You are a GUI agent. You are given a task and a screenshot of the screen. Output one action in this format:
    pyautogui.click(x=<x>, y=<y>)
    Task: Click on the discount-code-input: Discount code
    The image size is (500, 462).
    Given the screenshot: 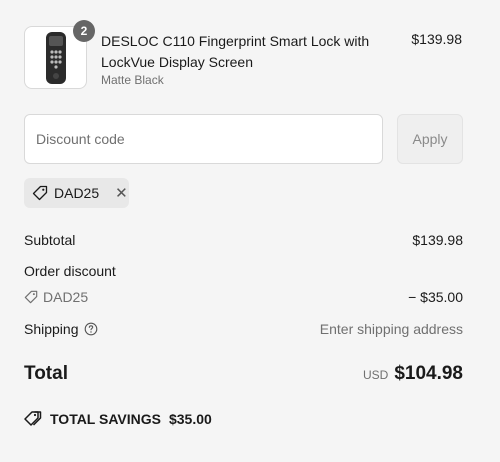 What is the action you would take?
    pyautogui.click(x=203, y=139)
    